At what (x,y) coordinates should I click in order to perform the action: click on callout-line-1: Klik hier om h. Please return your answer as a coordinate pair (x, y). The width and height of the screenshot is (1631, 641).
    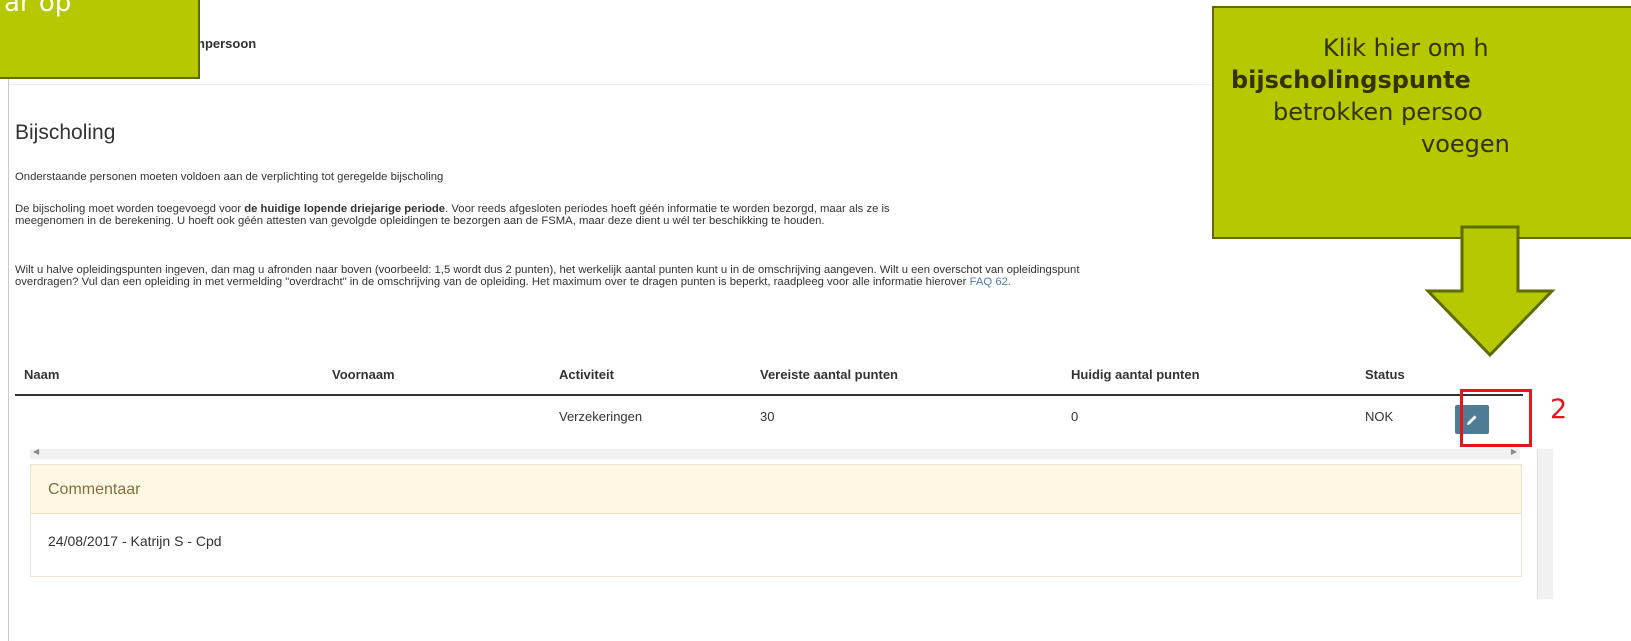
    Looking at the image, I should click on (1406, 48).